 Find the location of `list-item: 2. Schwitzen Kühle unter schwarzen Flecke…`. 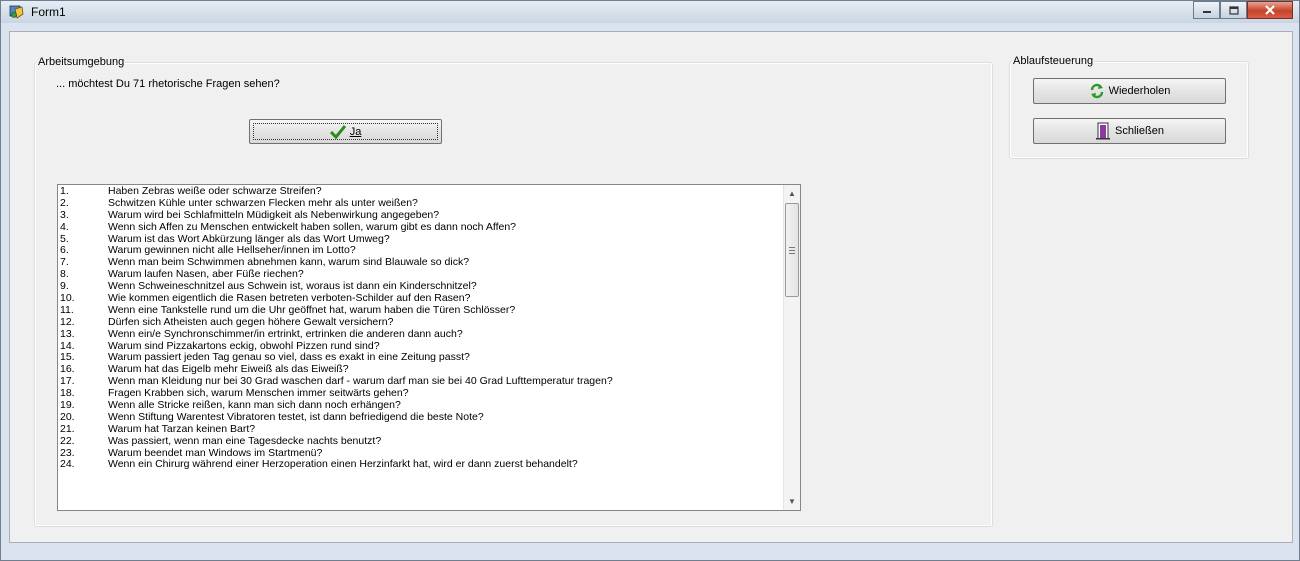

list-item: 2. Schwitzen Kühle unter schwarzen Flecke… is located at coordinates (421, 203).